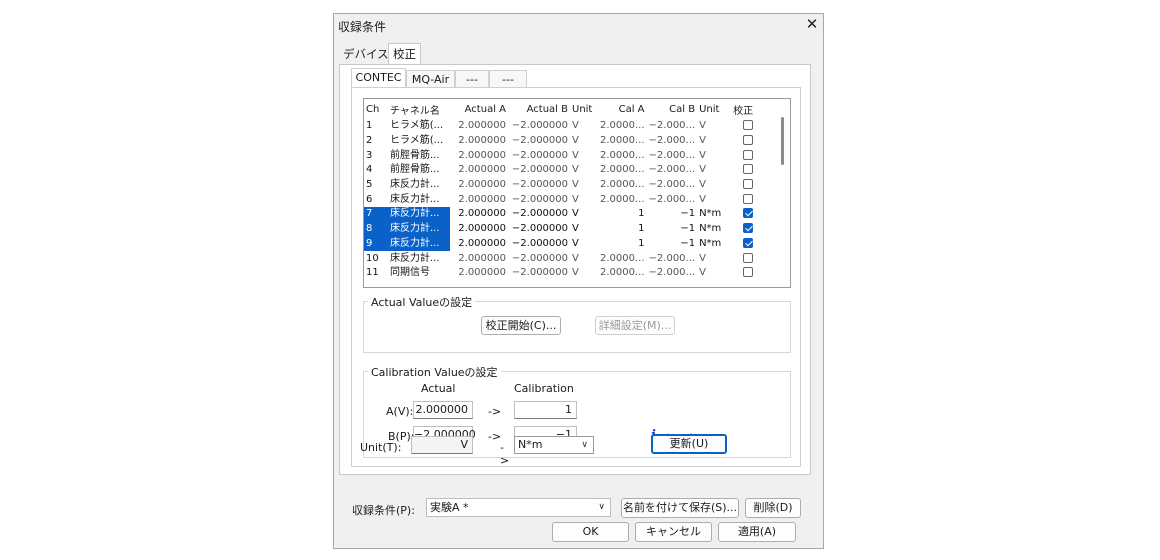  Describe the element at coordinates (430, 79) in the screenshot. I see `subtab-mq-air: MQ-Air` at that location.